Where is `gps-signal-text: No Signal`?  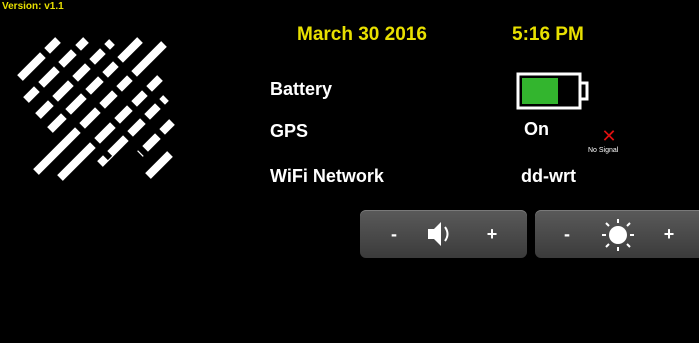 gps-signal-text: No Signal is located at coordinates (603, 150).